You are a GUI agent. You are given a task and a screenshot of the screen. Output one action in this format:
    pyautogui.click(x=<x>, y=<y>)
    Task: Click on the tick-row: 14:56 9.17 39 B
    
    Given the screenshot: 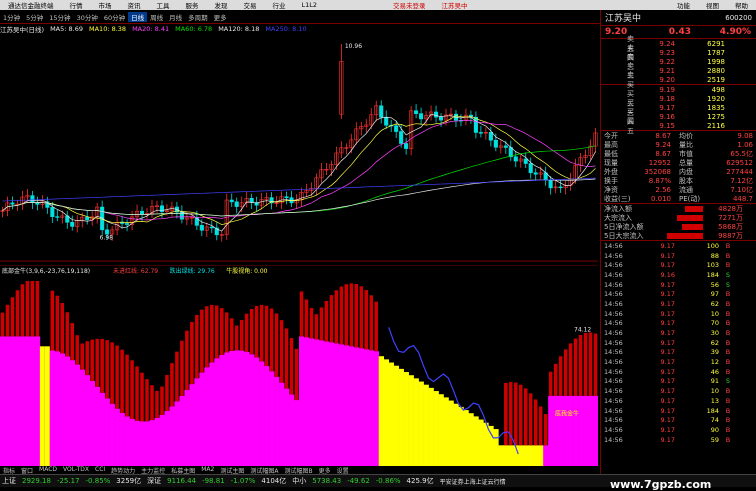 What is the action you would take?
    pyautogui.click(x=678, y=353)
    